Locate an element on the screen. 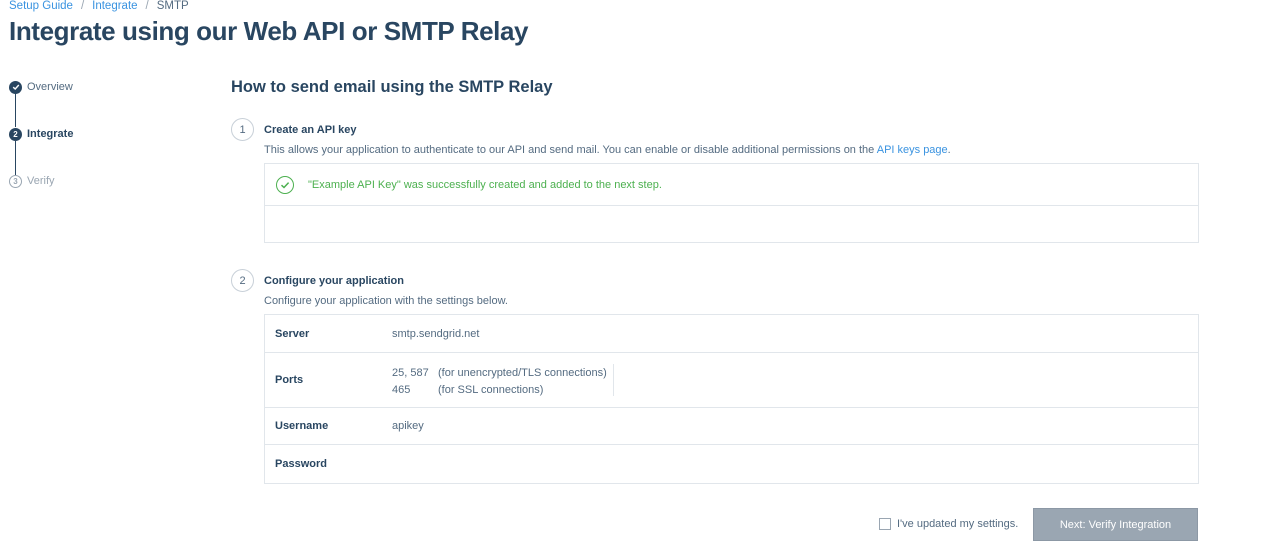 This screenshot has height=558, width=1280. next-verify-integration-button: Next: Verify Integration is located at coordinates (1115, 524).